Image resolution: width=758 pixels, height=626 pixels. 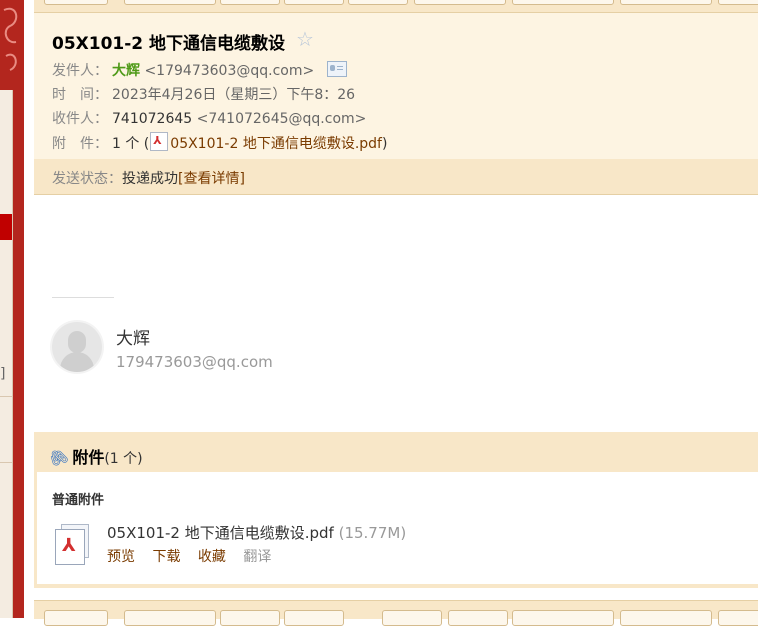 What do you see at coordinates (195, 556) in the screenshot?
I see `attachment-actions: 预览 下载 收藏 翻译` at bounding box center [195, 556].